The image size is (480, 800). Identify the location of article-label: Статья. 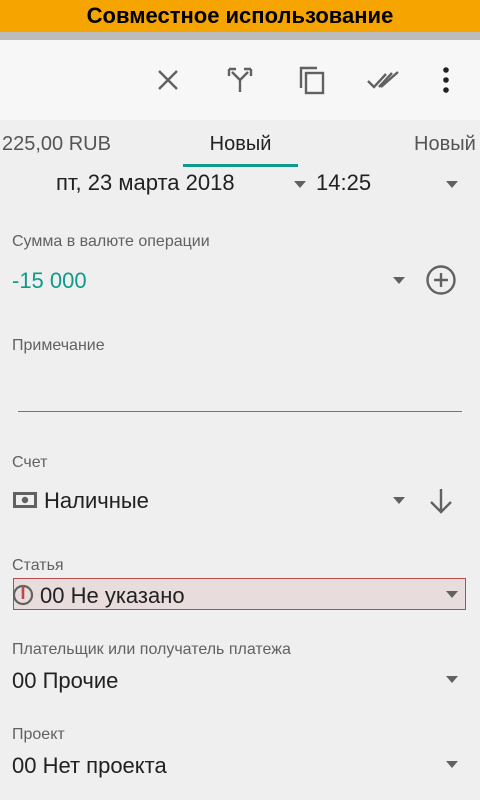
(38, 565).